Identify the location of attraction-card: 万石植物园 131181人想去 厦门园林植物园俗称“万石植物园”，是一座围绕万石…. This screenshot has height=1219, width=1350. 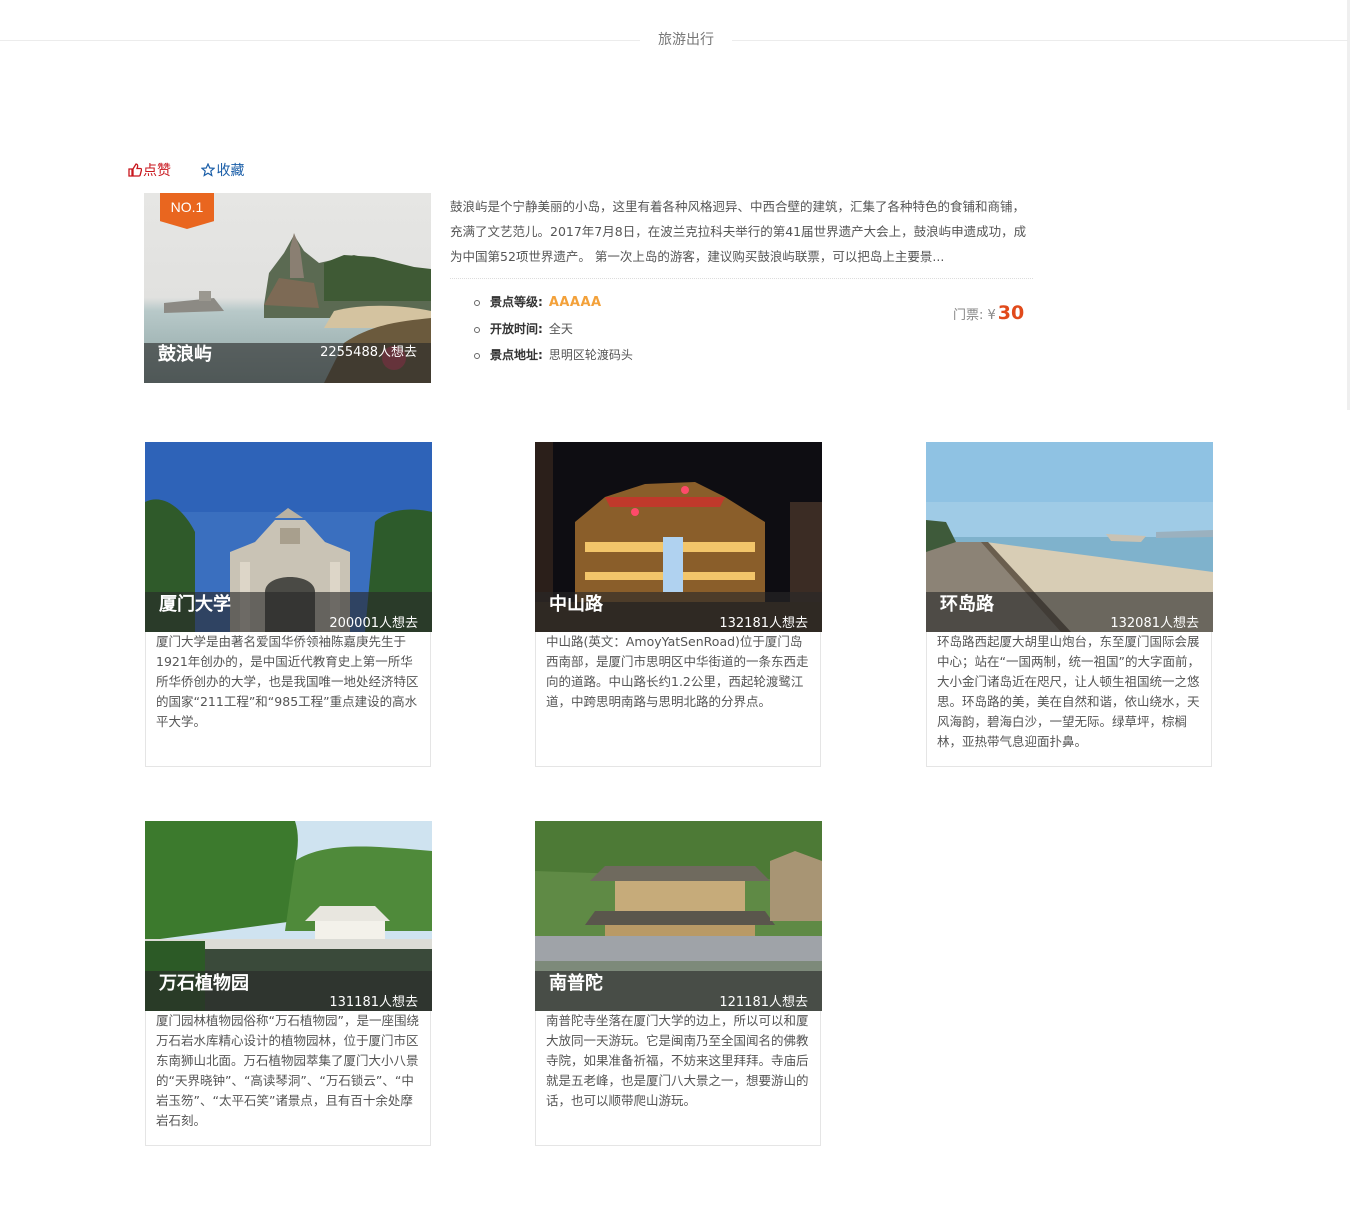
(288, 983).